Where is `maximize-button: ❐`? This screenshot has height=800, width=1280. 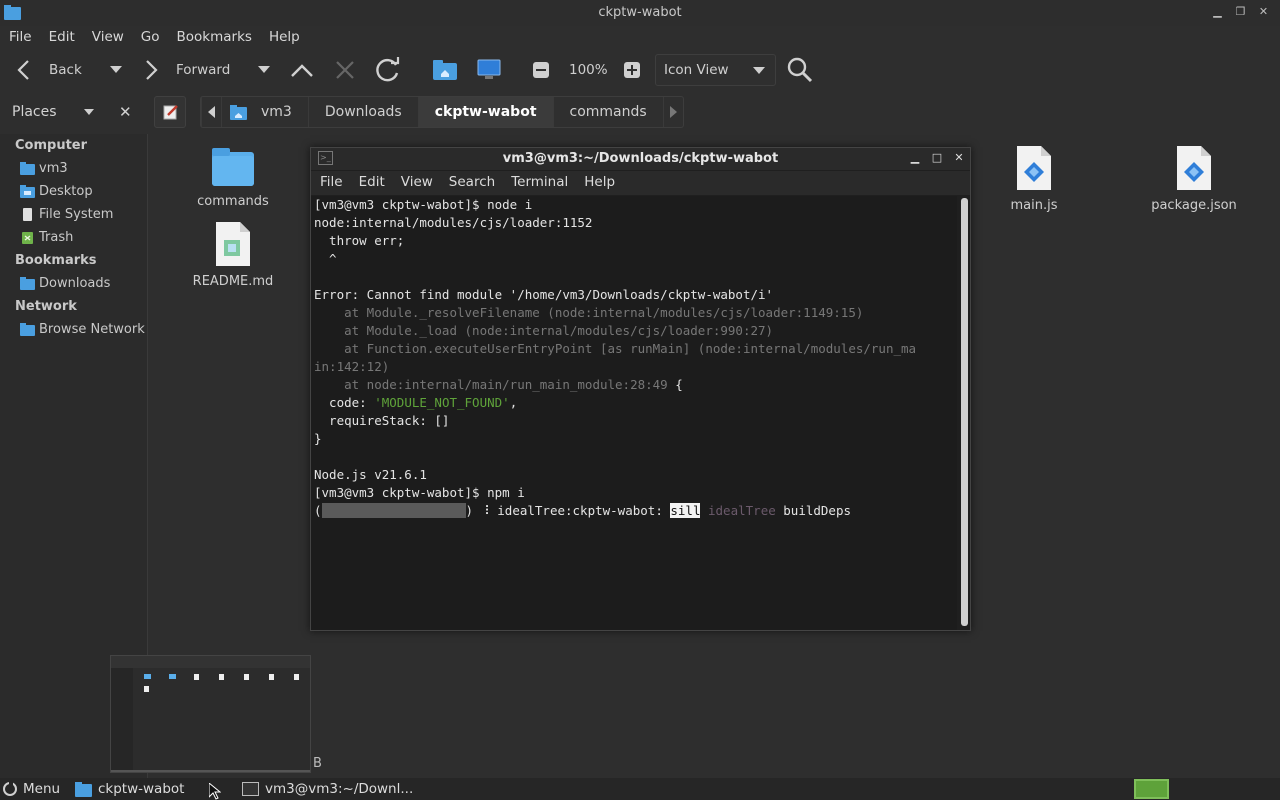
maximize-button: ❐ is located at coordinates (1240, 11).